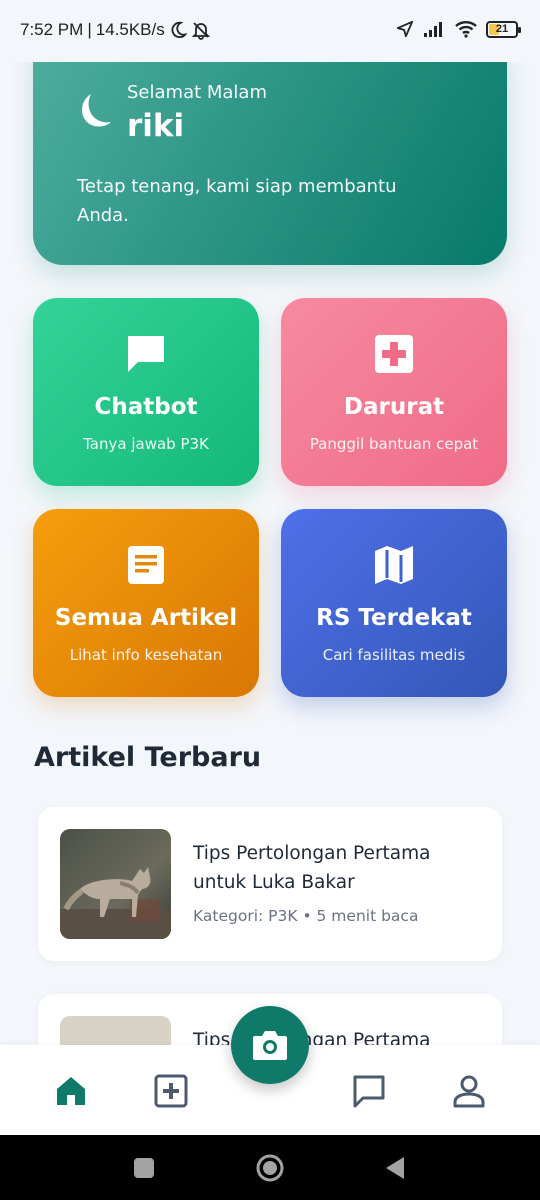  I want to click on home-icon, so click(71, 1091).